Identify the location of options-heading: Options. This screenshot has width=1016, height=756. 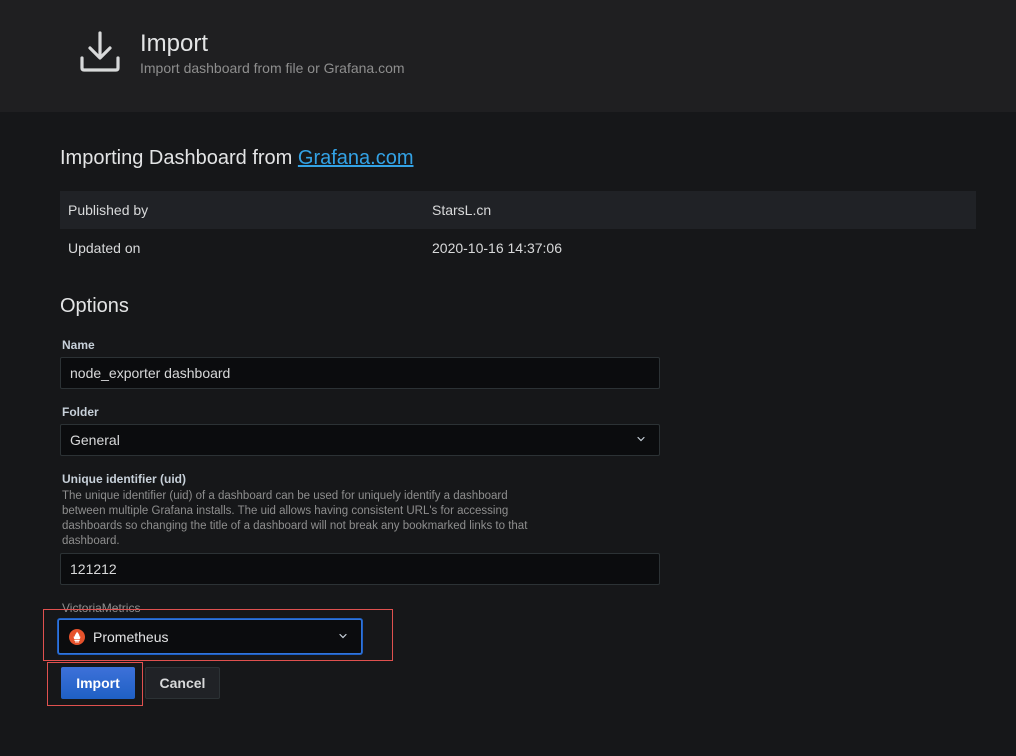
(94, 306).